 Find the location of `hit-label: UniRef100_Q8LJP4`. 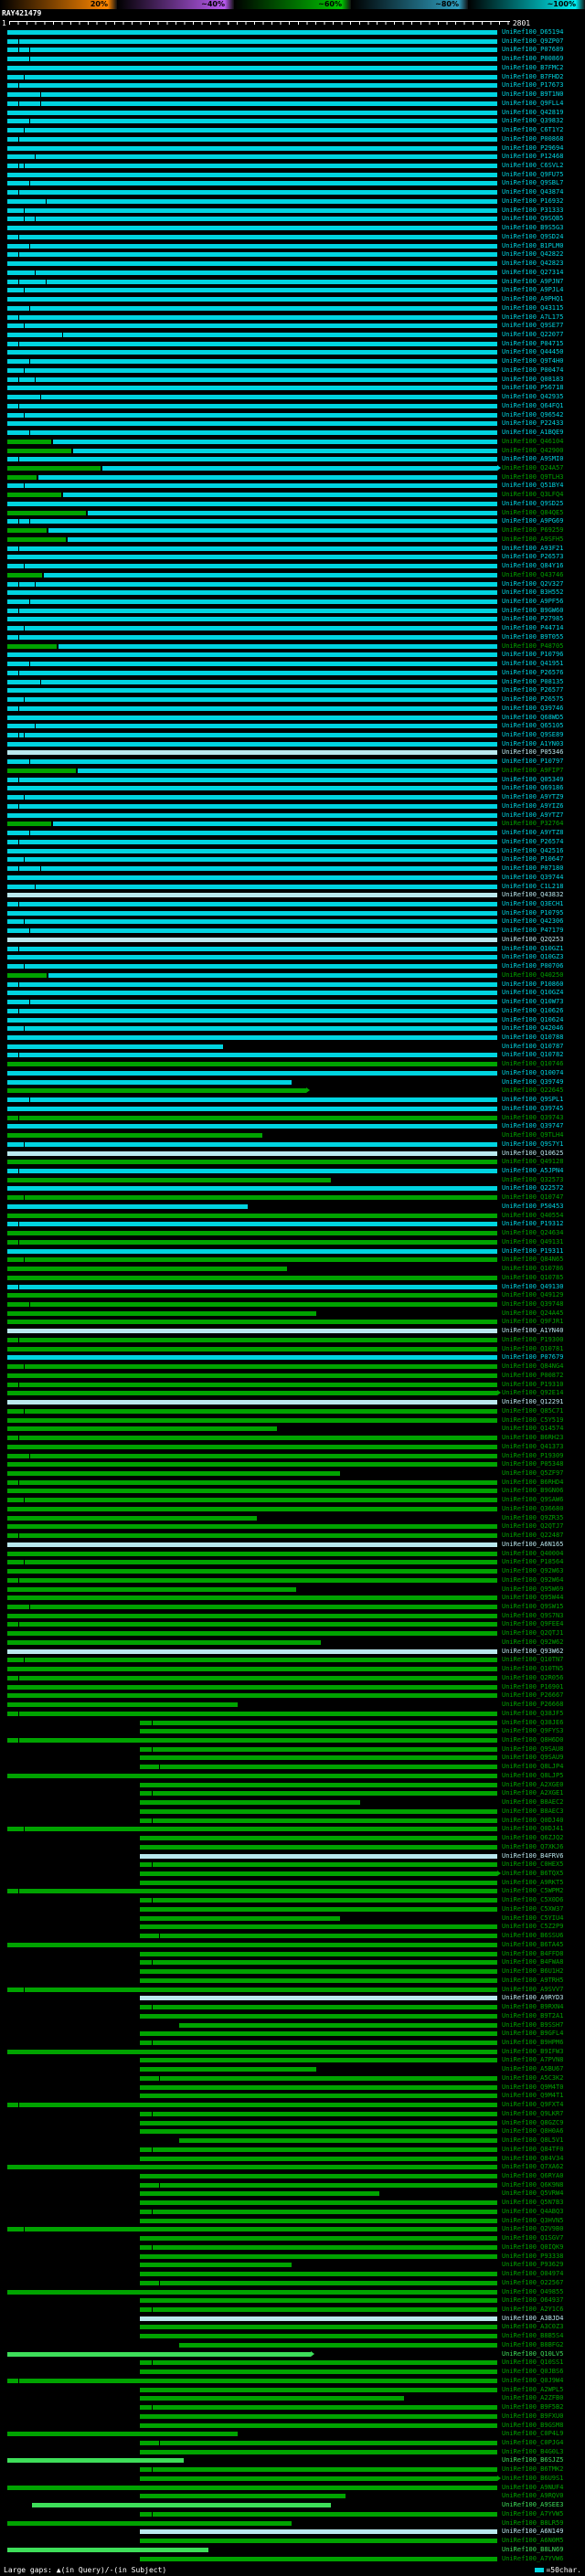

hit-label: UniRef100_Q8LJP4 is located at coordinates (530, 1767).